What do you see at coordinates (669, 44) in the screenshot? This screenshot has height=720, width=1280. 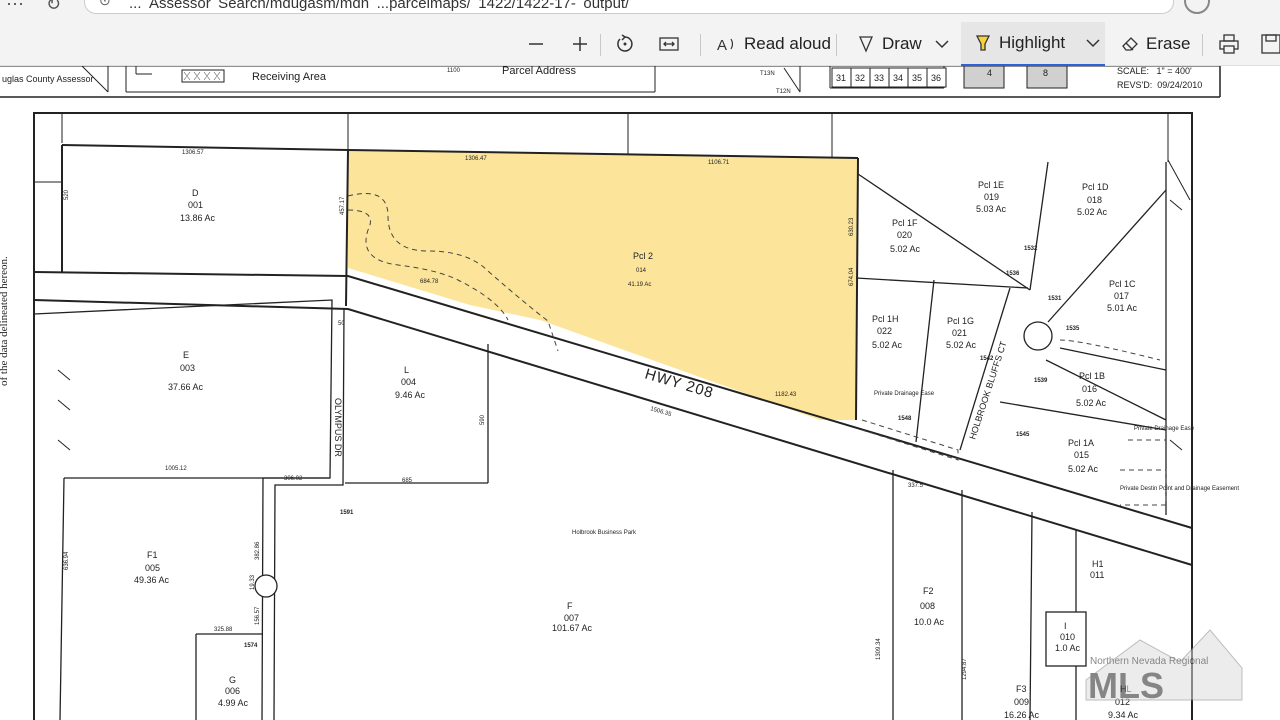 I see `fit-page-button` at bounding box center [669, 44].